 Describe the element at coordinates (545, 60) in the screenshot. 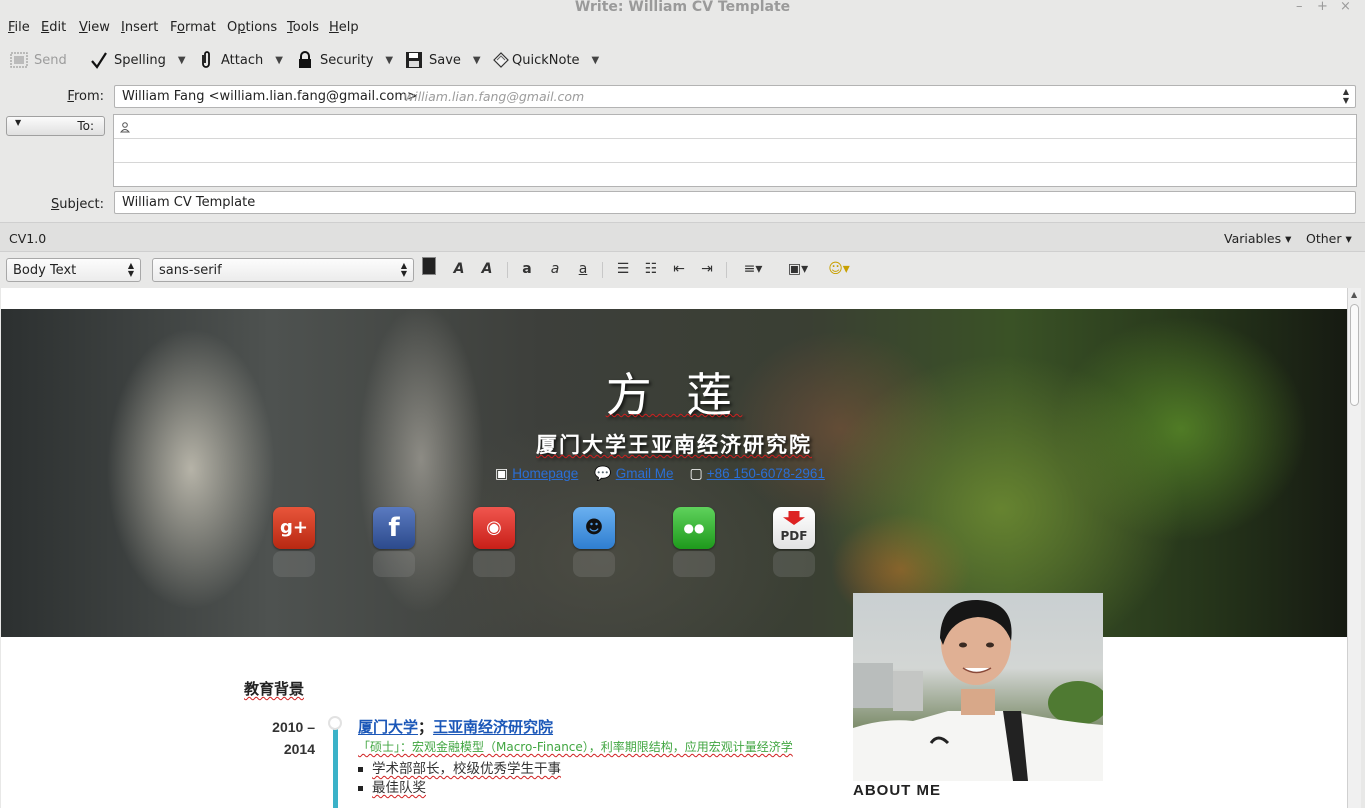

I see `quicknote-button: QuickNote ▼` at that location.